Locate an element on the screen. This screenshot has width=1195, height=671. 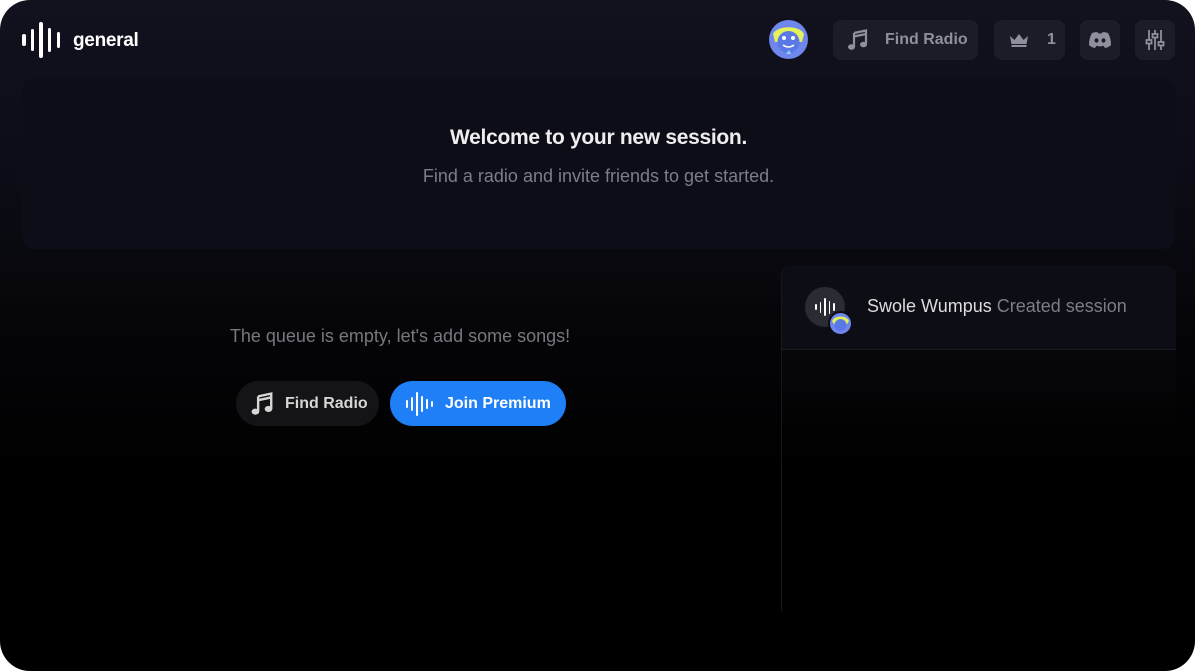
top-bar: general Find Radio 1 is located at coordinates (597, 40).